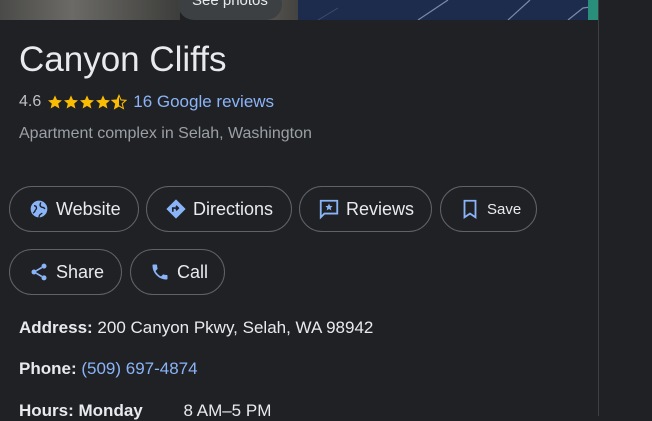  Describe the element at coordinates (160, 272) in the screenshot. I see `phone-icon` at that location.